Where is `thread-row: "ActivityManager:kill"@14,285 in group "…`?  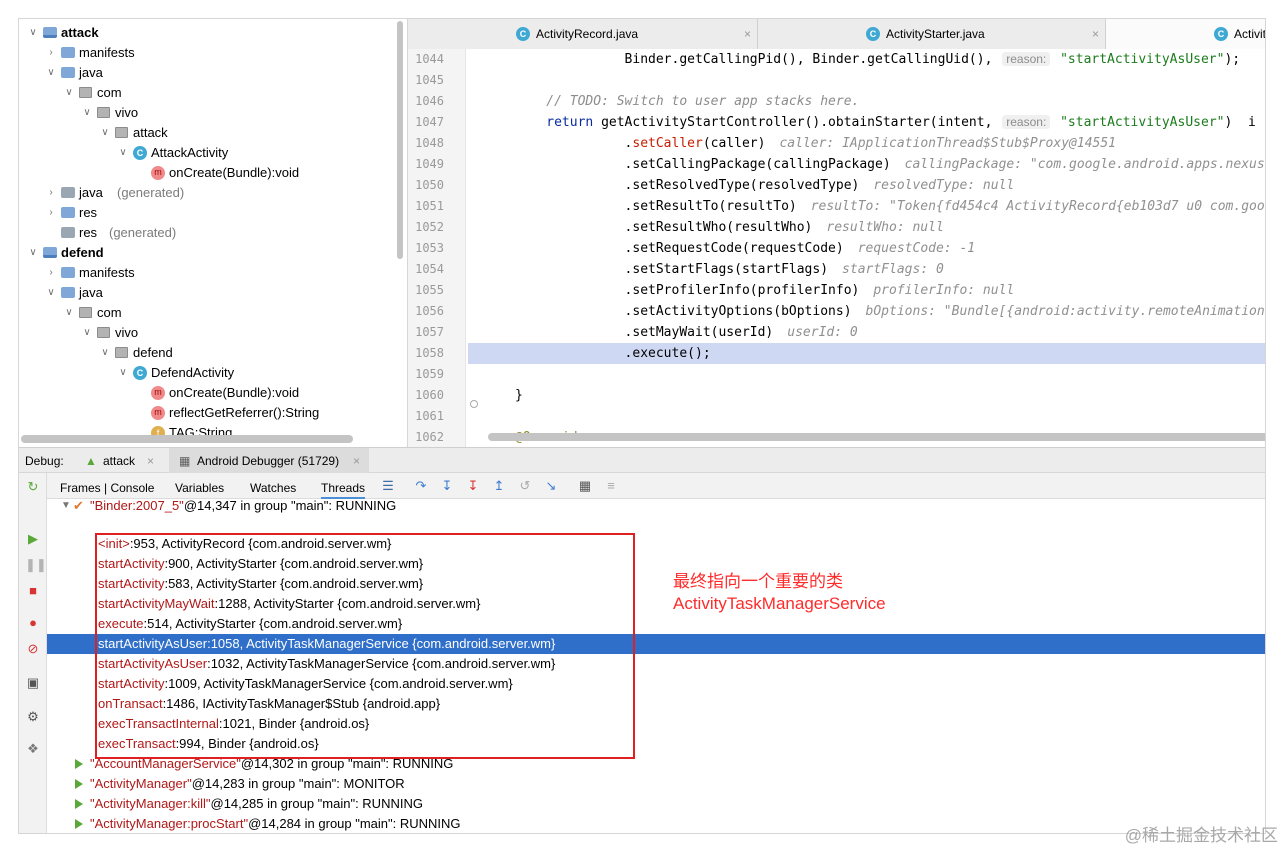
thread-row: "ActivityManager:kill"@14,285 in group "… is located at coordinates (656, 804).